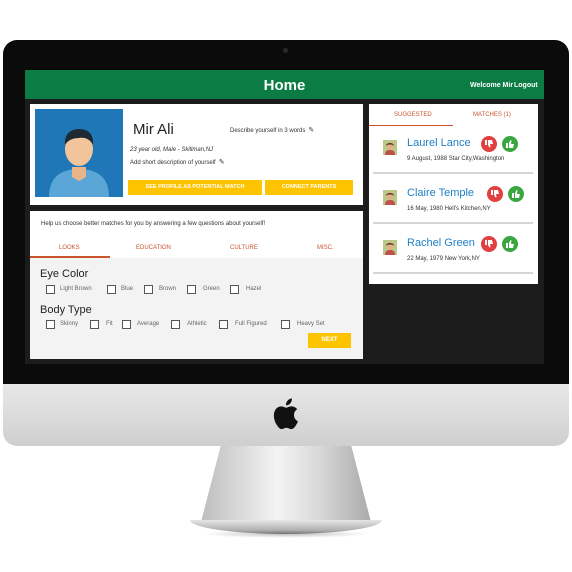  What do you see at coordinates (440, 193) in the screenshot?
I see `match-name: Claire Temple` at bounding box center [440, 193].